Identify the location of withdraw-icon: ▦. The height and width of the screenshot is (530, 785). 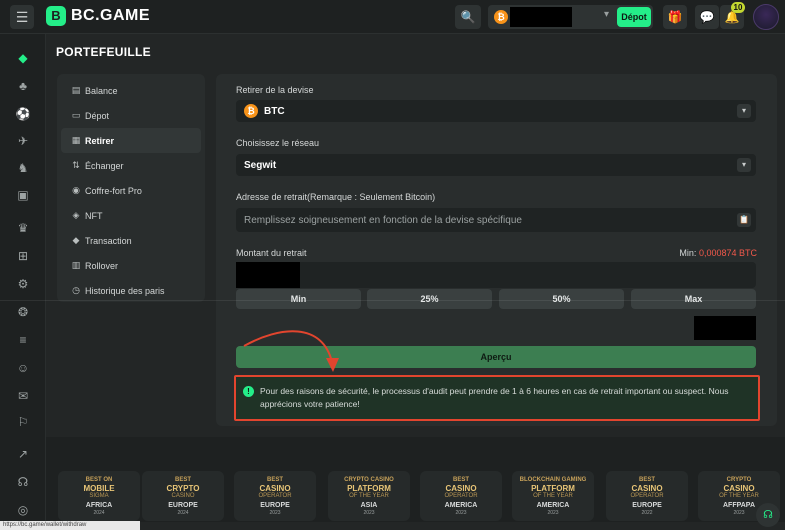
(76, 140).